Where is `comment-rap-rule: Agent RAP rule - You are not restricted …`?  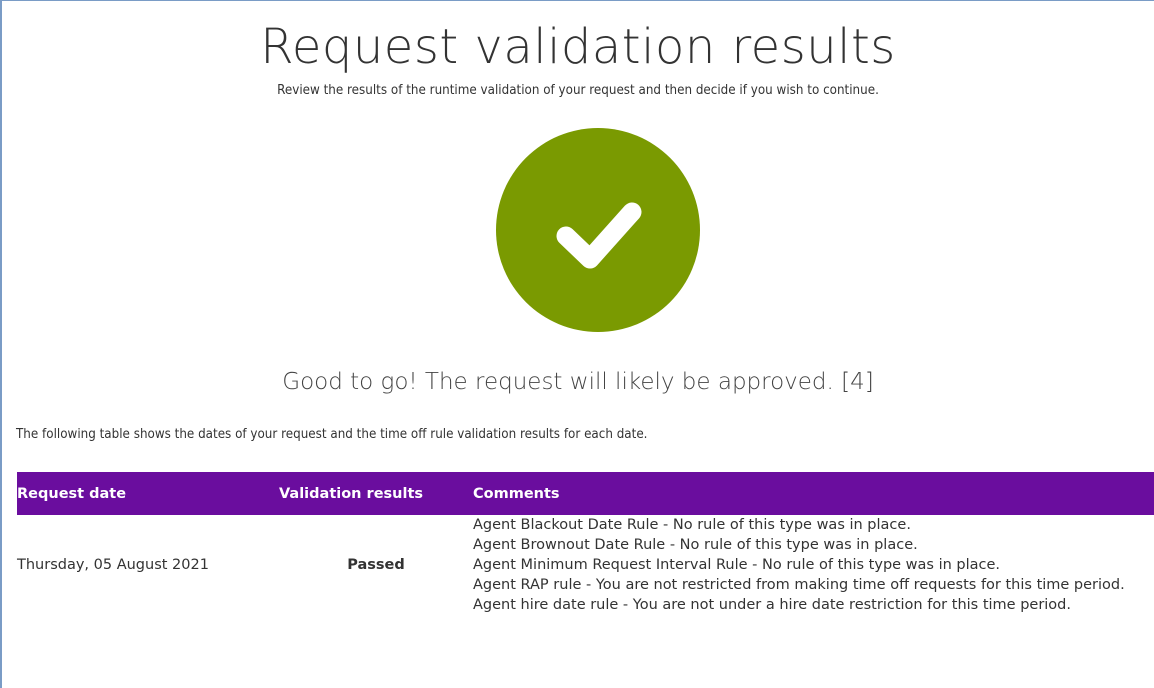
comment-rap-rule: Agent RAP rule - You are not restricted … is located at coordinates (799, 585).